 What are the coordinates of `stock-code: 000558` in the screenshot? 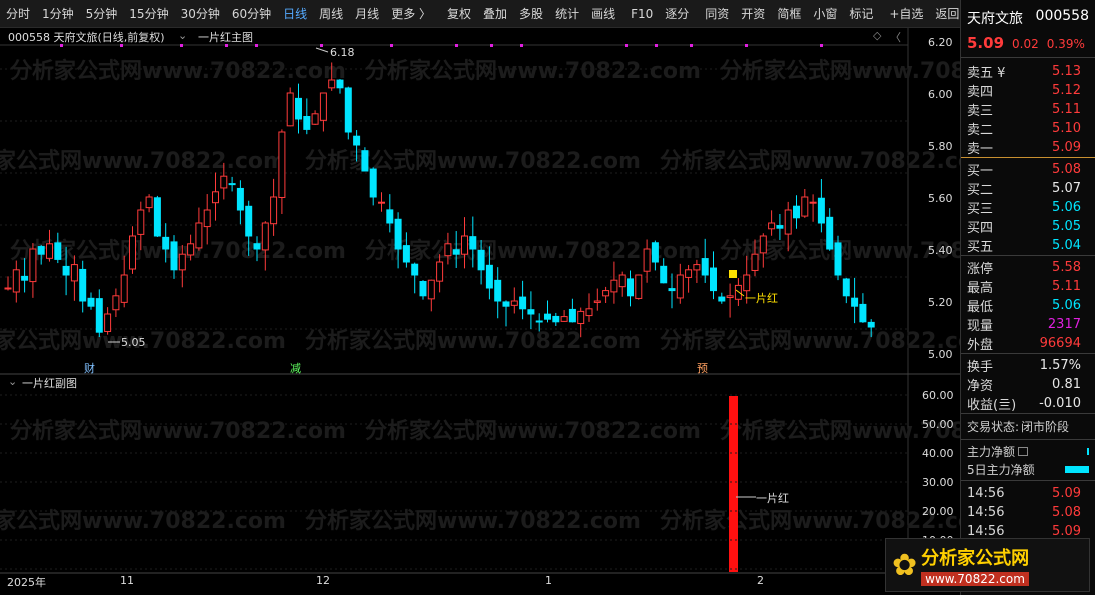 It's located at (1062, 16).